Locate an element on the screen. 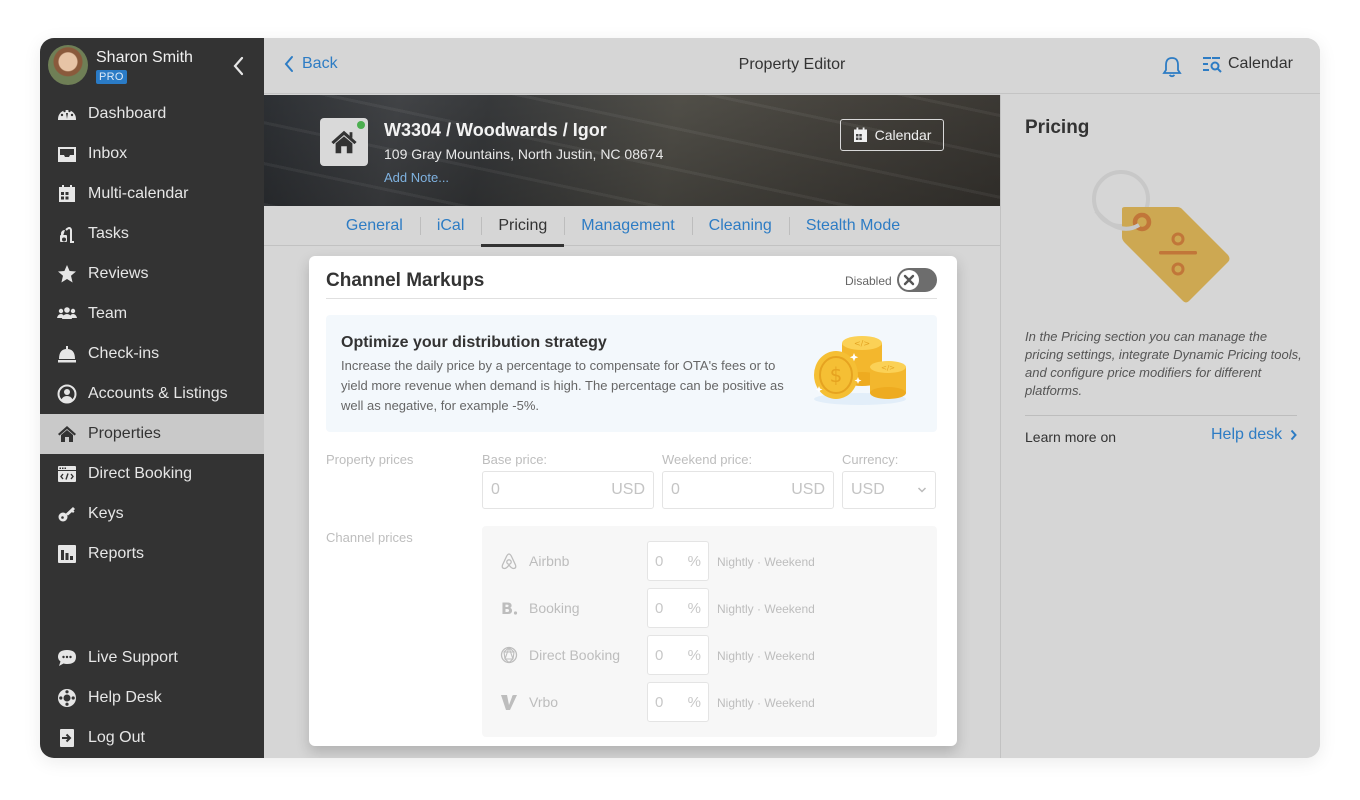 This screenshot has height=800, width=1360. sidebar-item-label: Live Support is located at coordinates (133, 657).